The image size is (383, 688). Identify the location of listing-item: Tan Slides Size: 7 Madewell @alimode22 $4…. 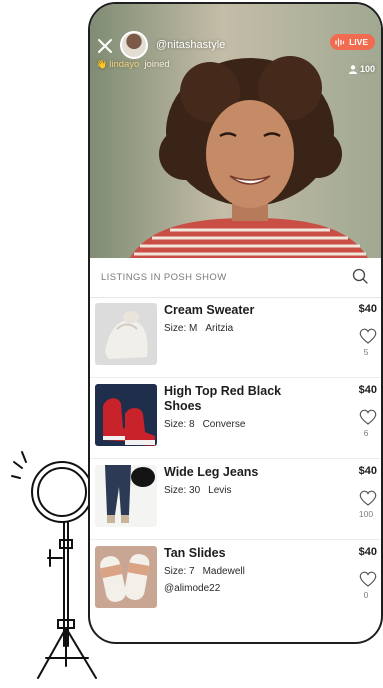
(235, 581).